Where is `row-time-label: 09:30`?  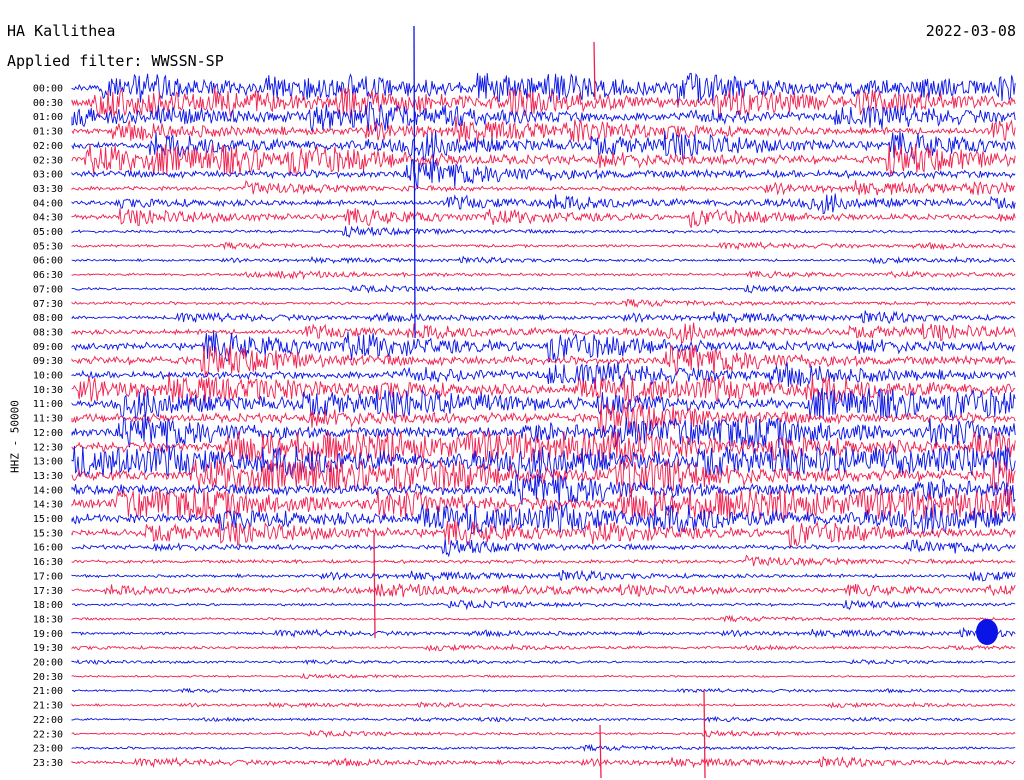
row-time-label: 09:30 is located at coordinates (48, 361).